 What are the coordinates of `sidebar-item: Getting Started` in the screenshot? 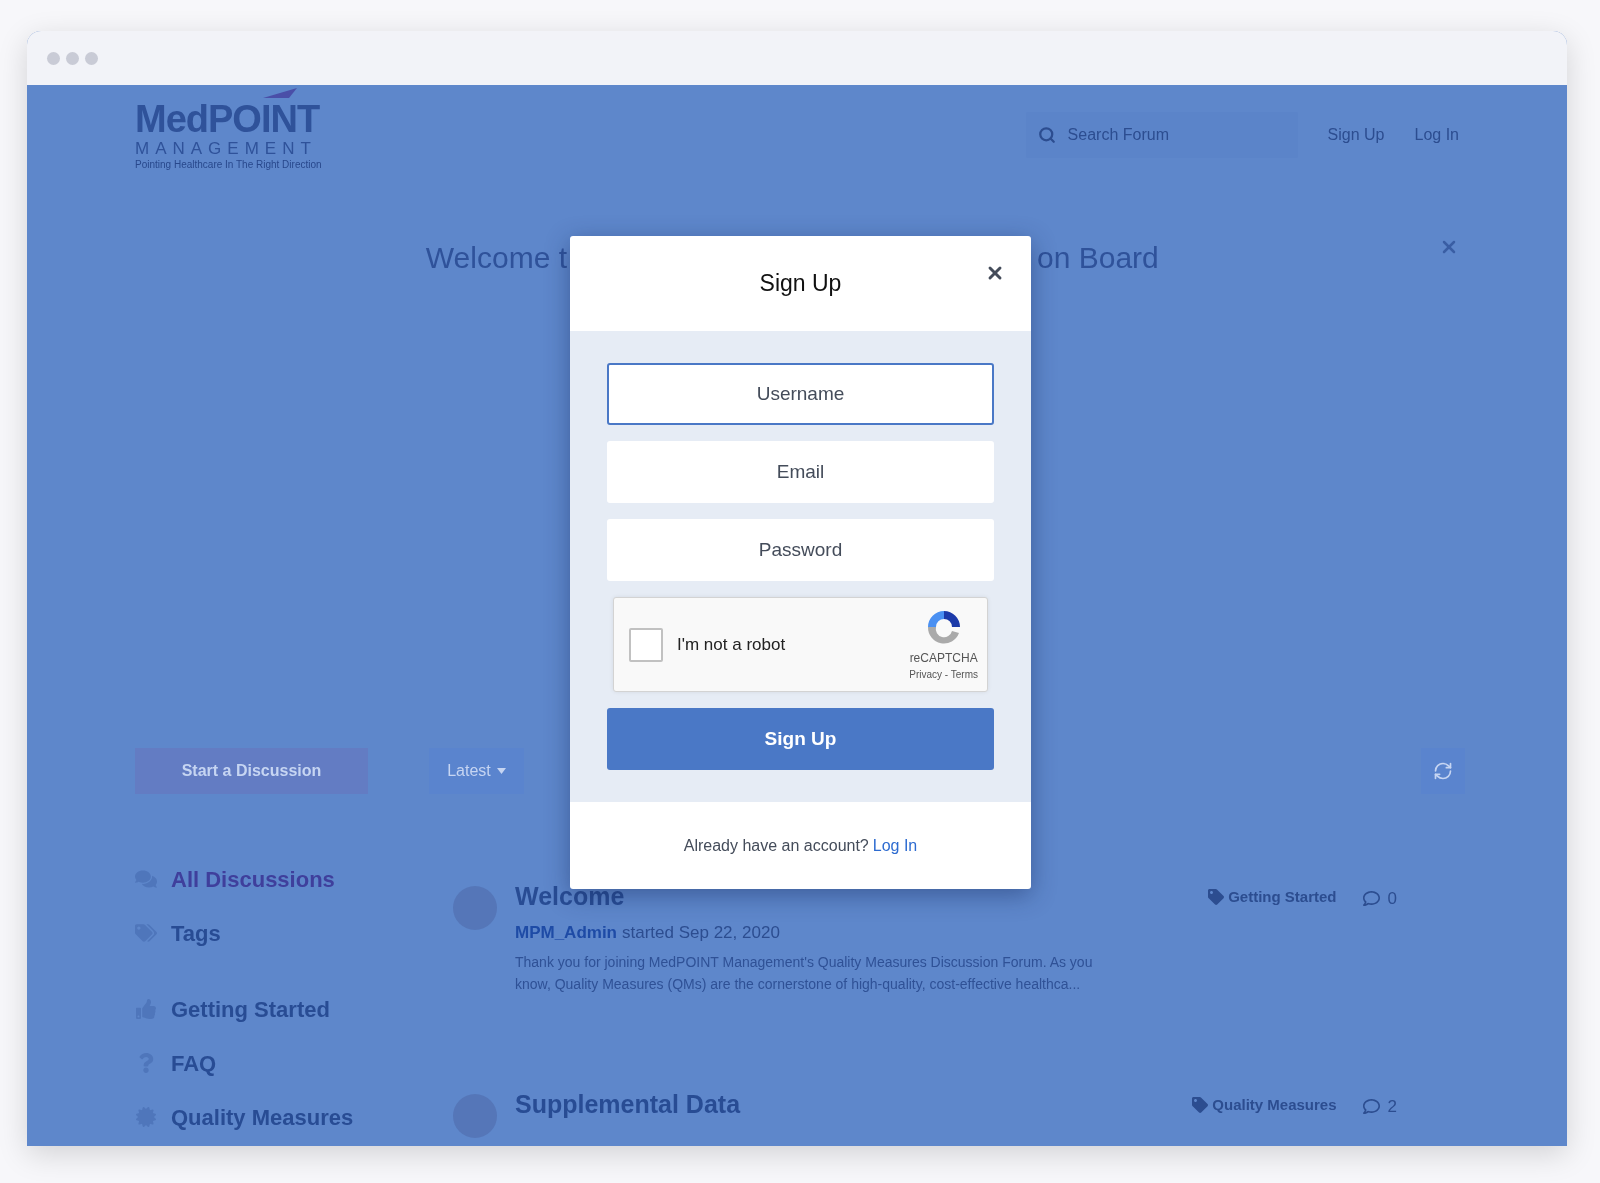 It's located at (250, 1009).